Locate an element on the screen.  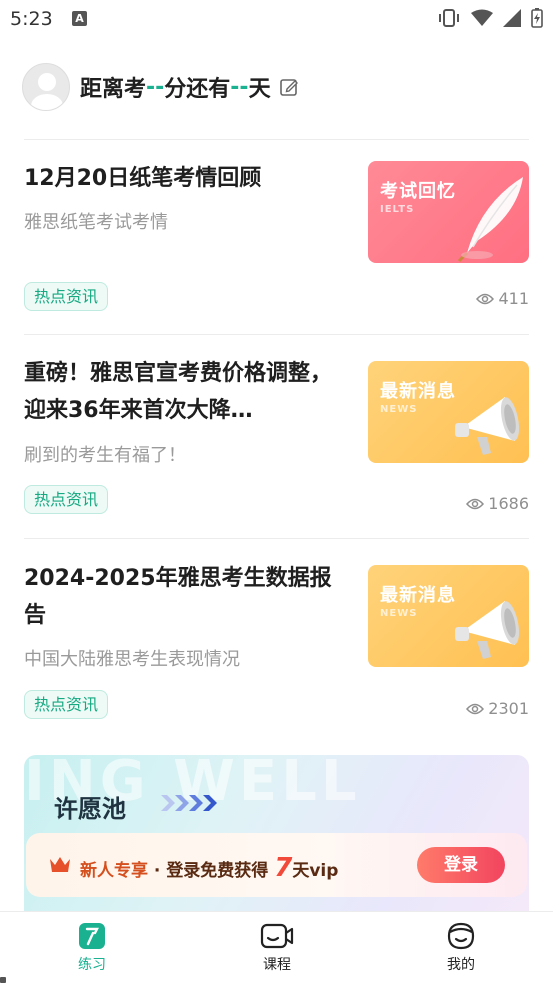
article-views: 2301 is located at coordinates (497, 708).